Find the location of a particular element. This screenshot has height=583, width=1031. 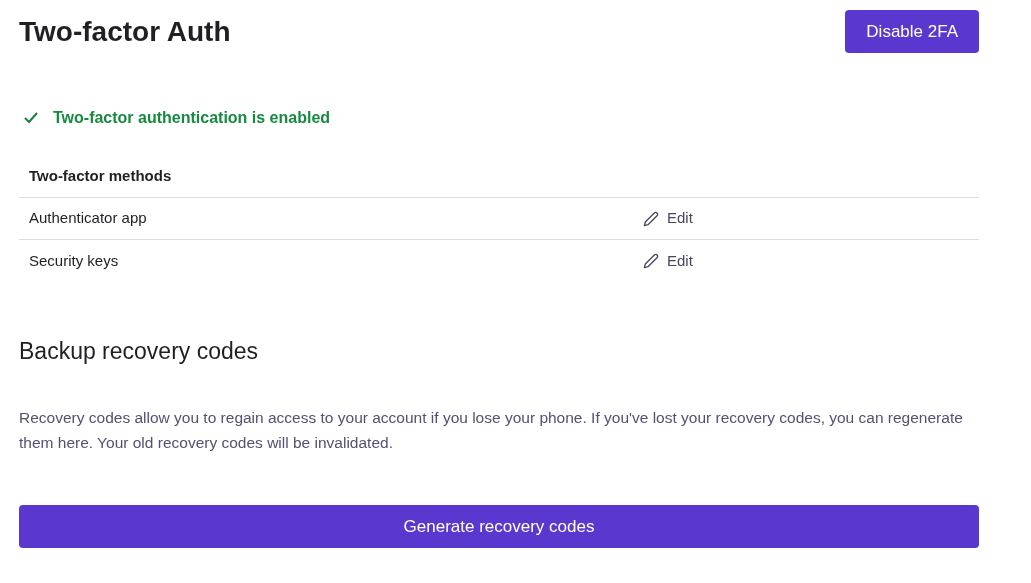

disable-2fa-button: Disable 2FA is located at coordinates (912, 31).